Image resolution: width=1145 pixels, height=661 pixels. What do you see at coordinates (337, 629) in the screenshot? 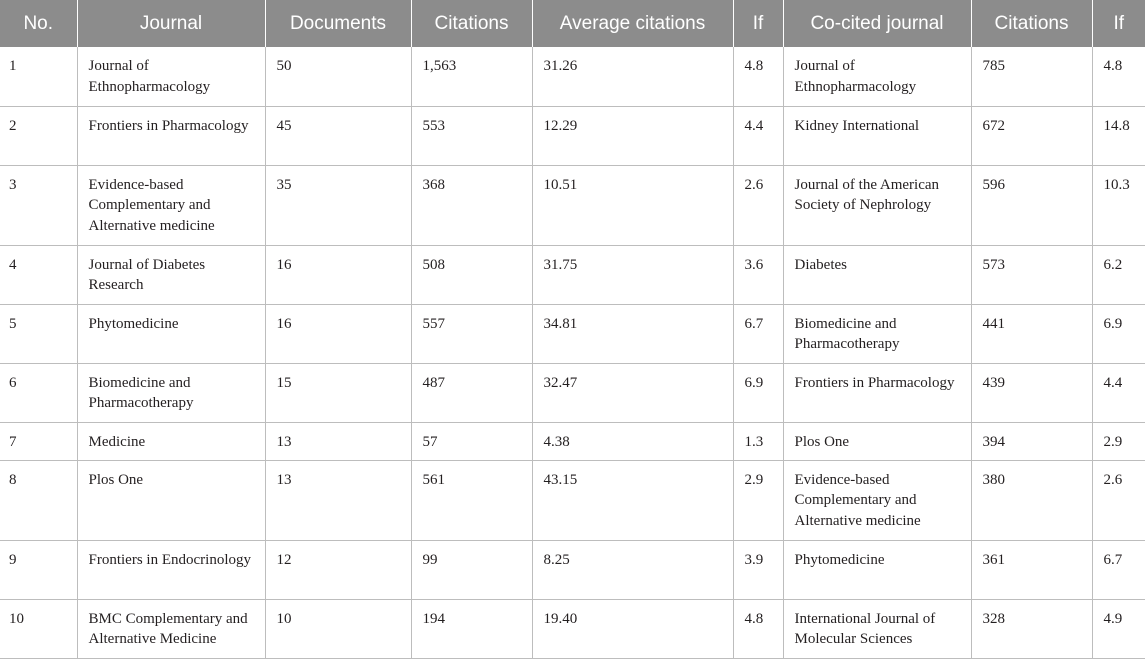
I see `cell-documents: 10` at bounding box center [337, 629].